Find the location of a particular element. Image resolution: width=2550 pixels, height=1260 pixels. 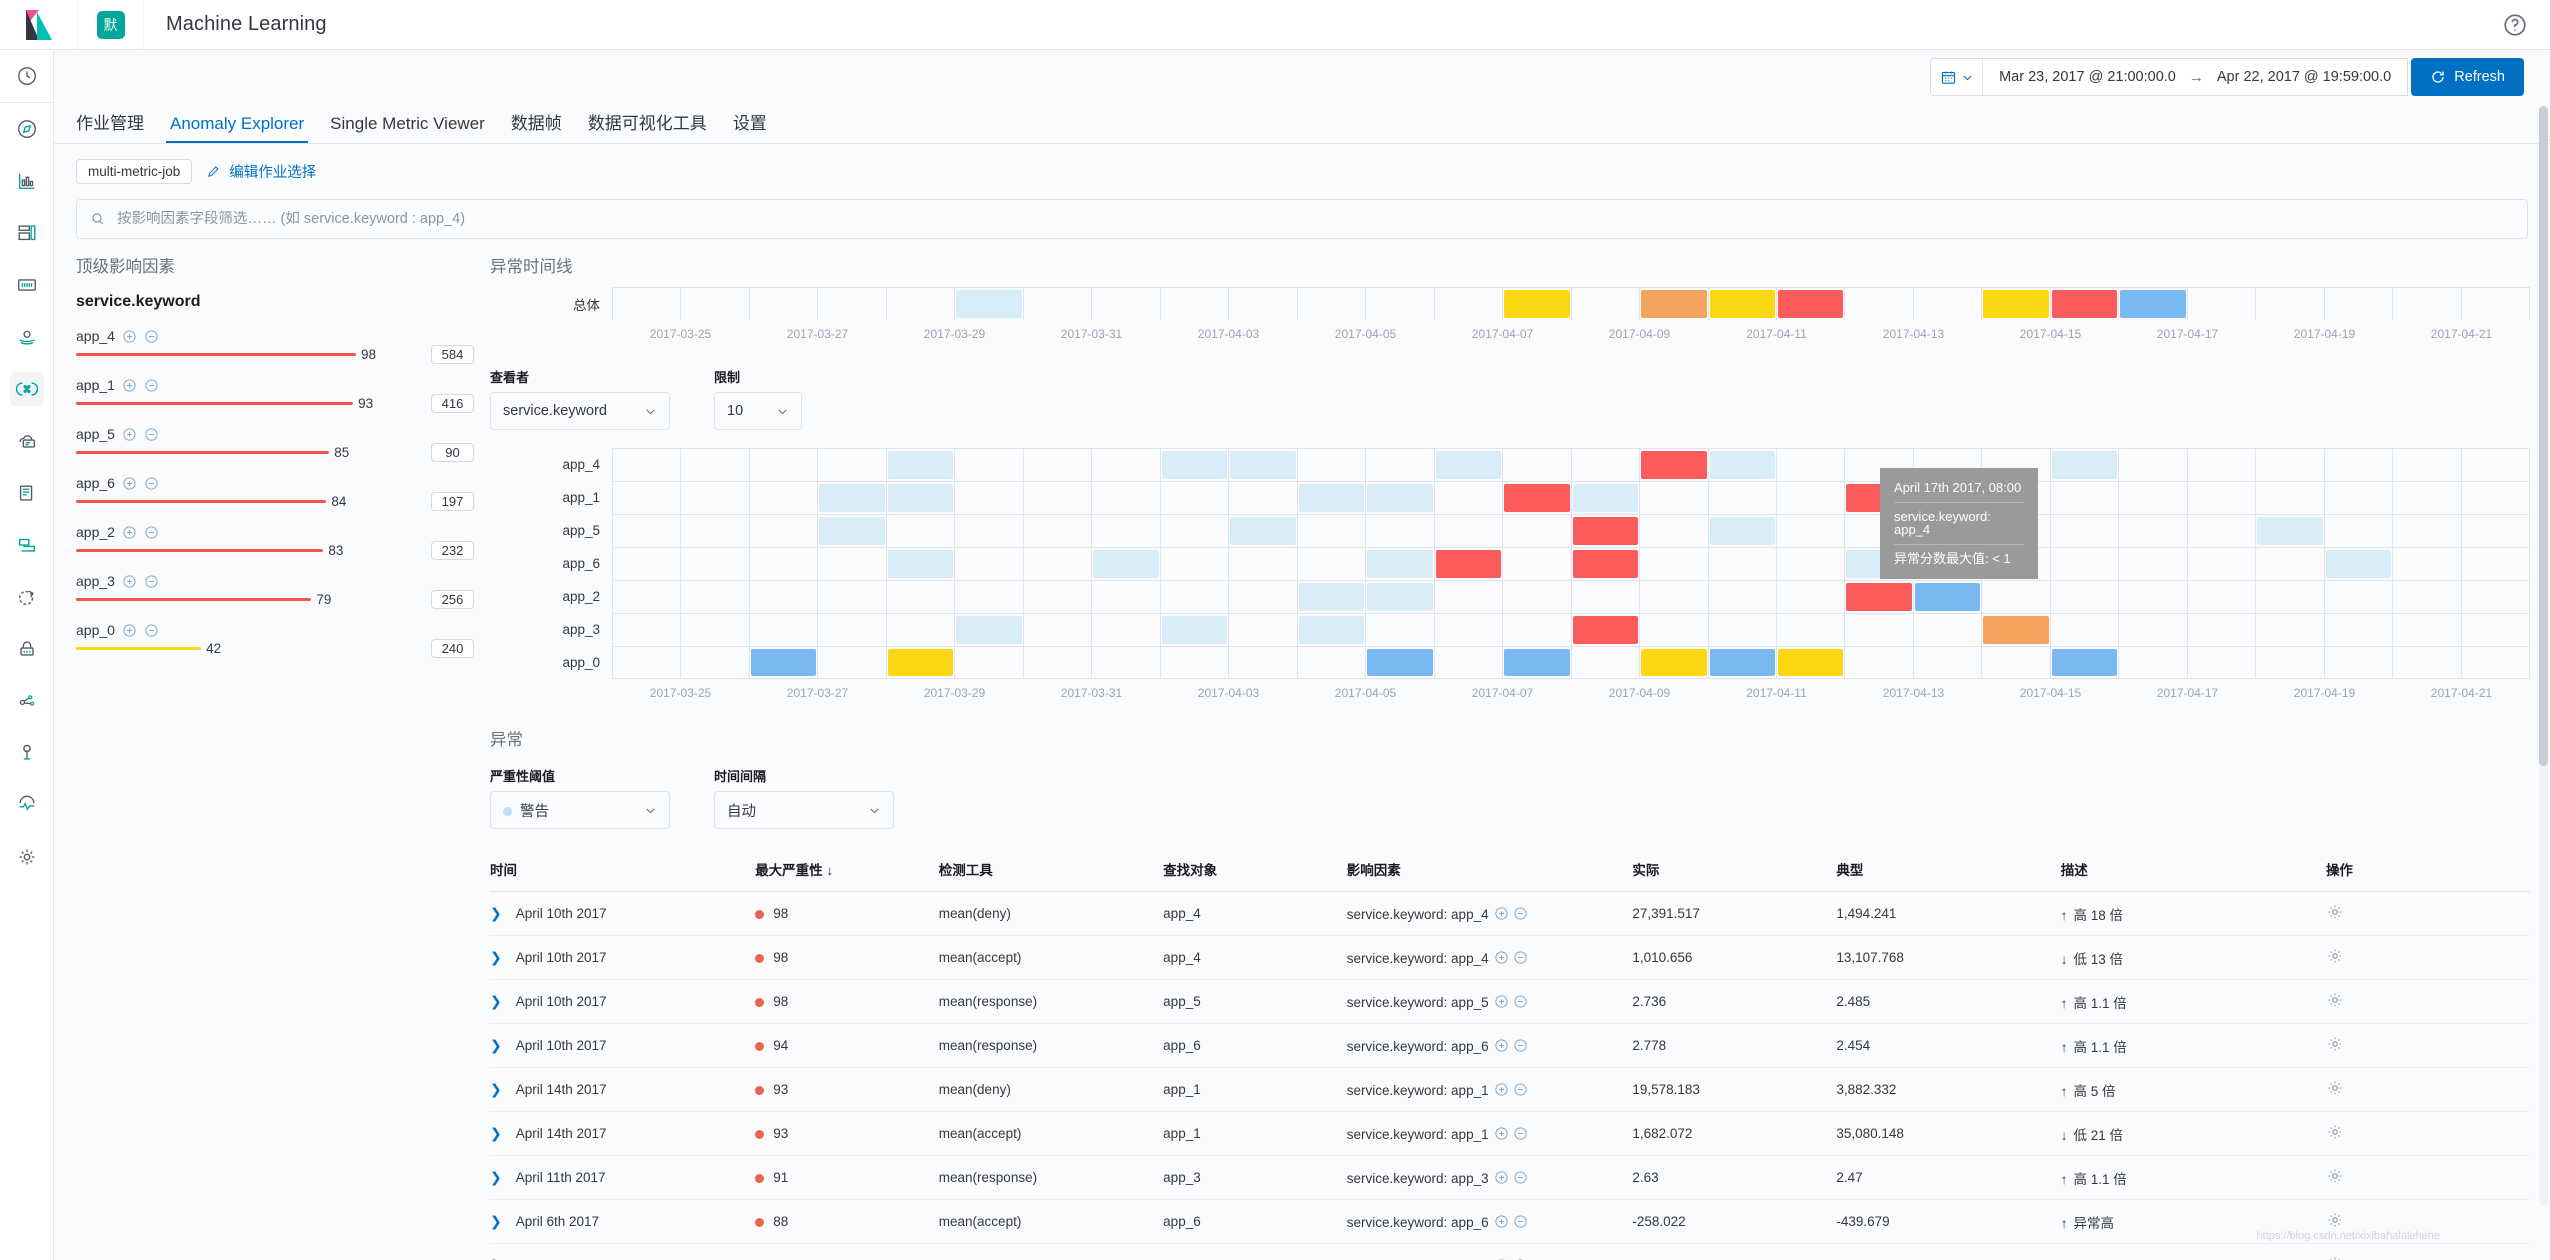

space-selector: 默 is located at coordinates (111, 25).